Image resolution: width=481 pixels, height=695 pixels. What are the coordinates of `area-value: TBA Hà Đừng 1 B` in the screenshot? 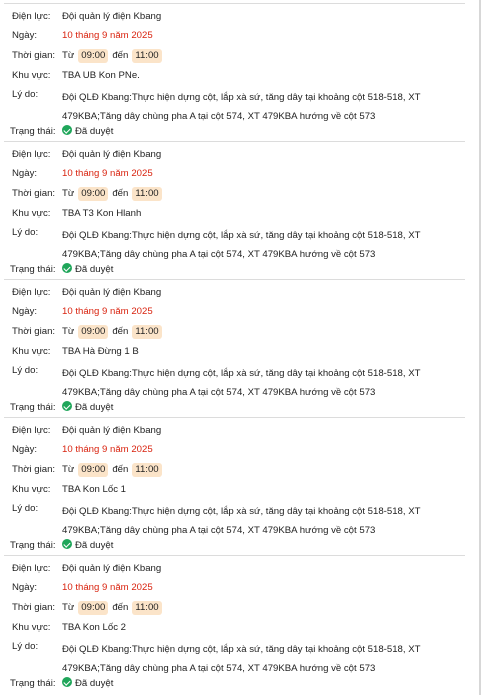 It's located at (100, 351).